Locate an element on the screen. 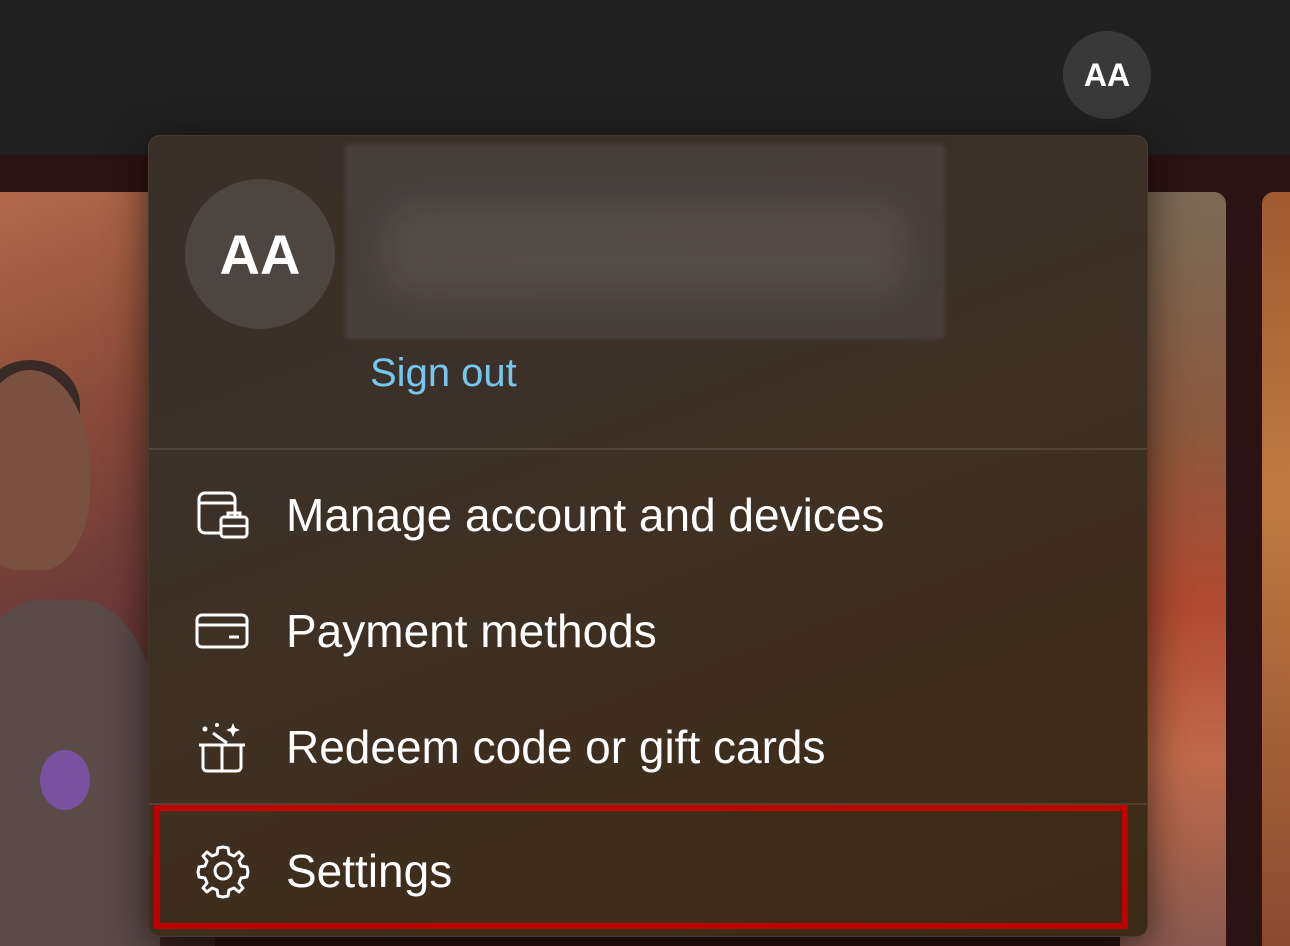 The image size is (1290, 946). account-avatar-initials: AA is located at coordinates (260, 254).